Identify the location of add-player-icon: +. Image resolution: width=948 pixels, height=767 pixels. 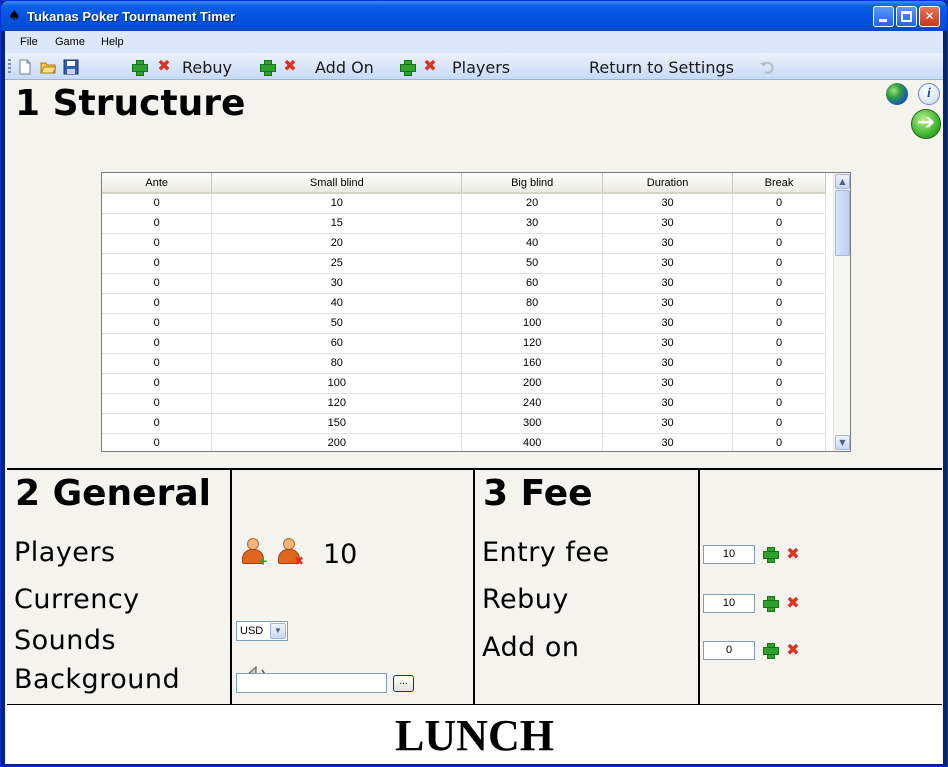
(253, 552).